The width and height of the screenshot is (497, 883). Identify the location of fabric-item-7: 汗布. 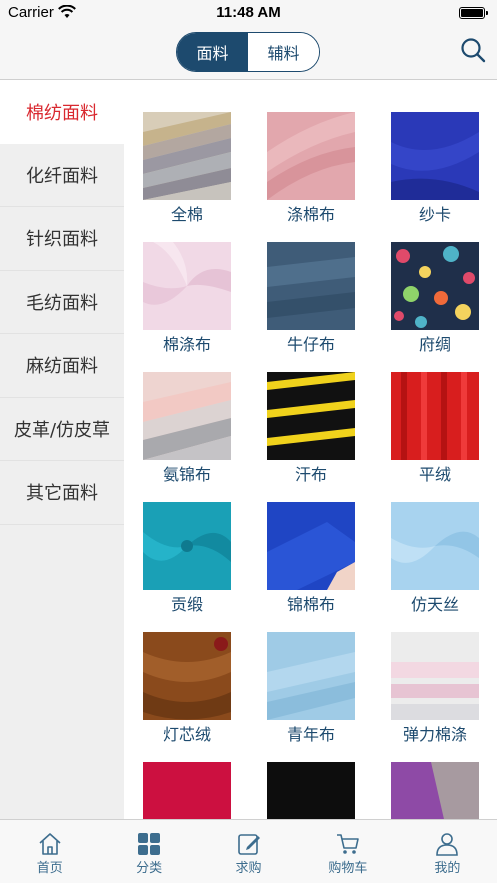
(311, 437).